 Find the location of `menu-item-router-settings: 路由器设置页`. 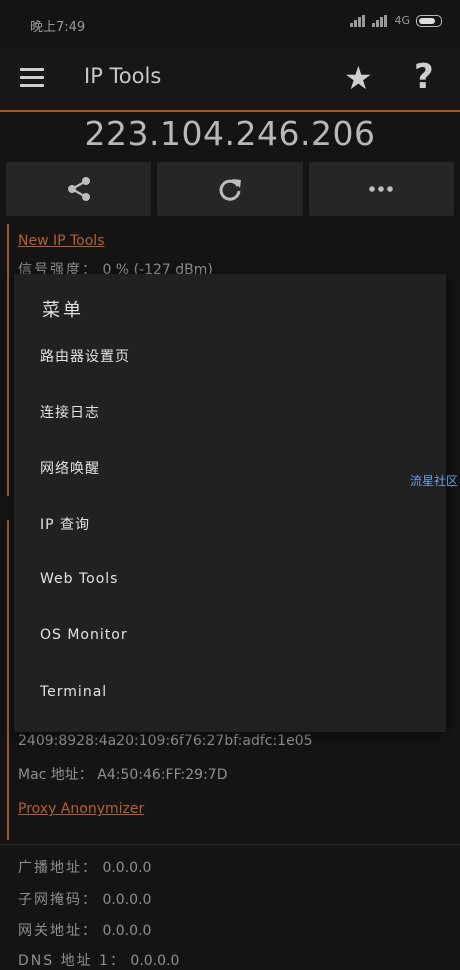

menu-item-router-settings: 路由器设置页 is located at coordinates (85, 356).